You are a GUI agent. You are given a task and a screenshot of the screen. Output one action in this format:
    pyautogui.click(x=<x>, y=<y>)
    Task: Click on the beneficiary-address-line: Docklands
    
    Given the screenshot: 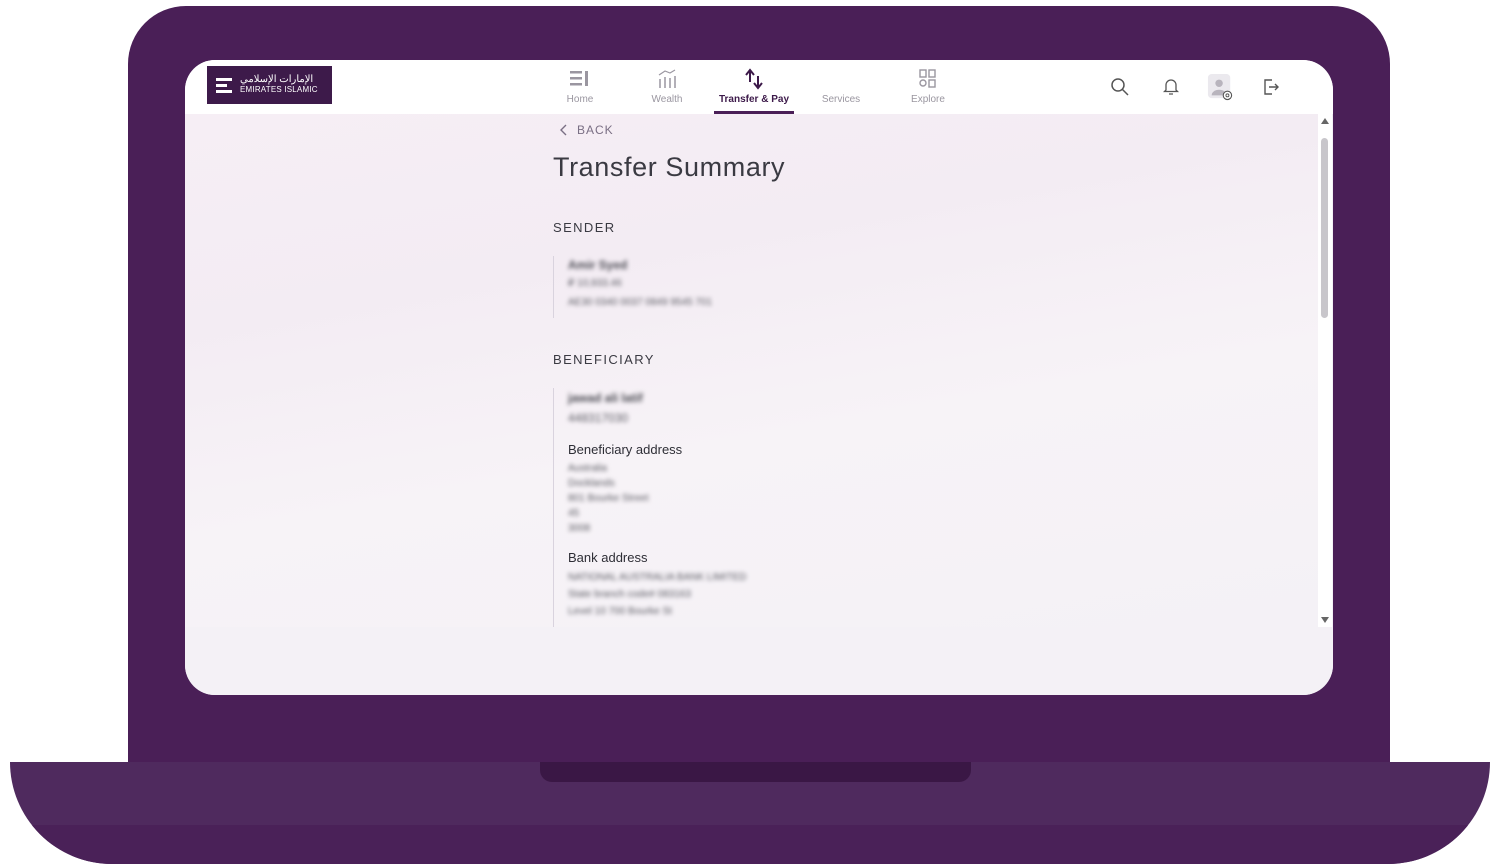 What is the action you would take?
    pyautogui.click(x=591, y=483)
    